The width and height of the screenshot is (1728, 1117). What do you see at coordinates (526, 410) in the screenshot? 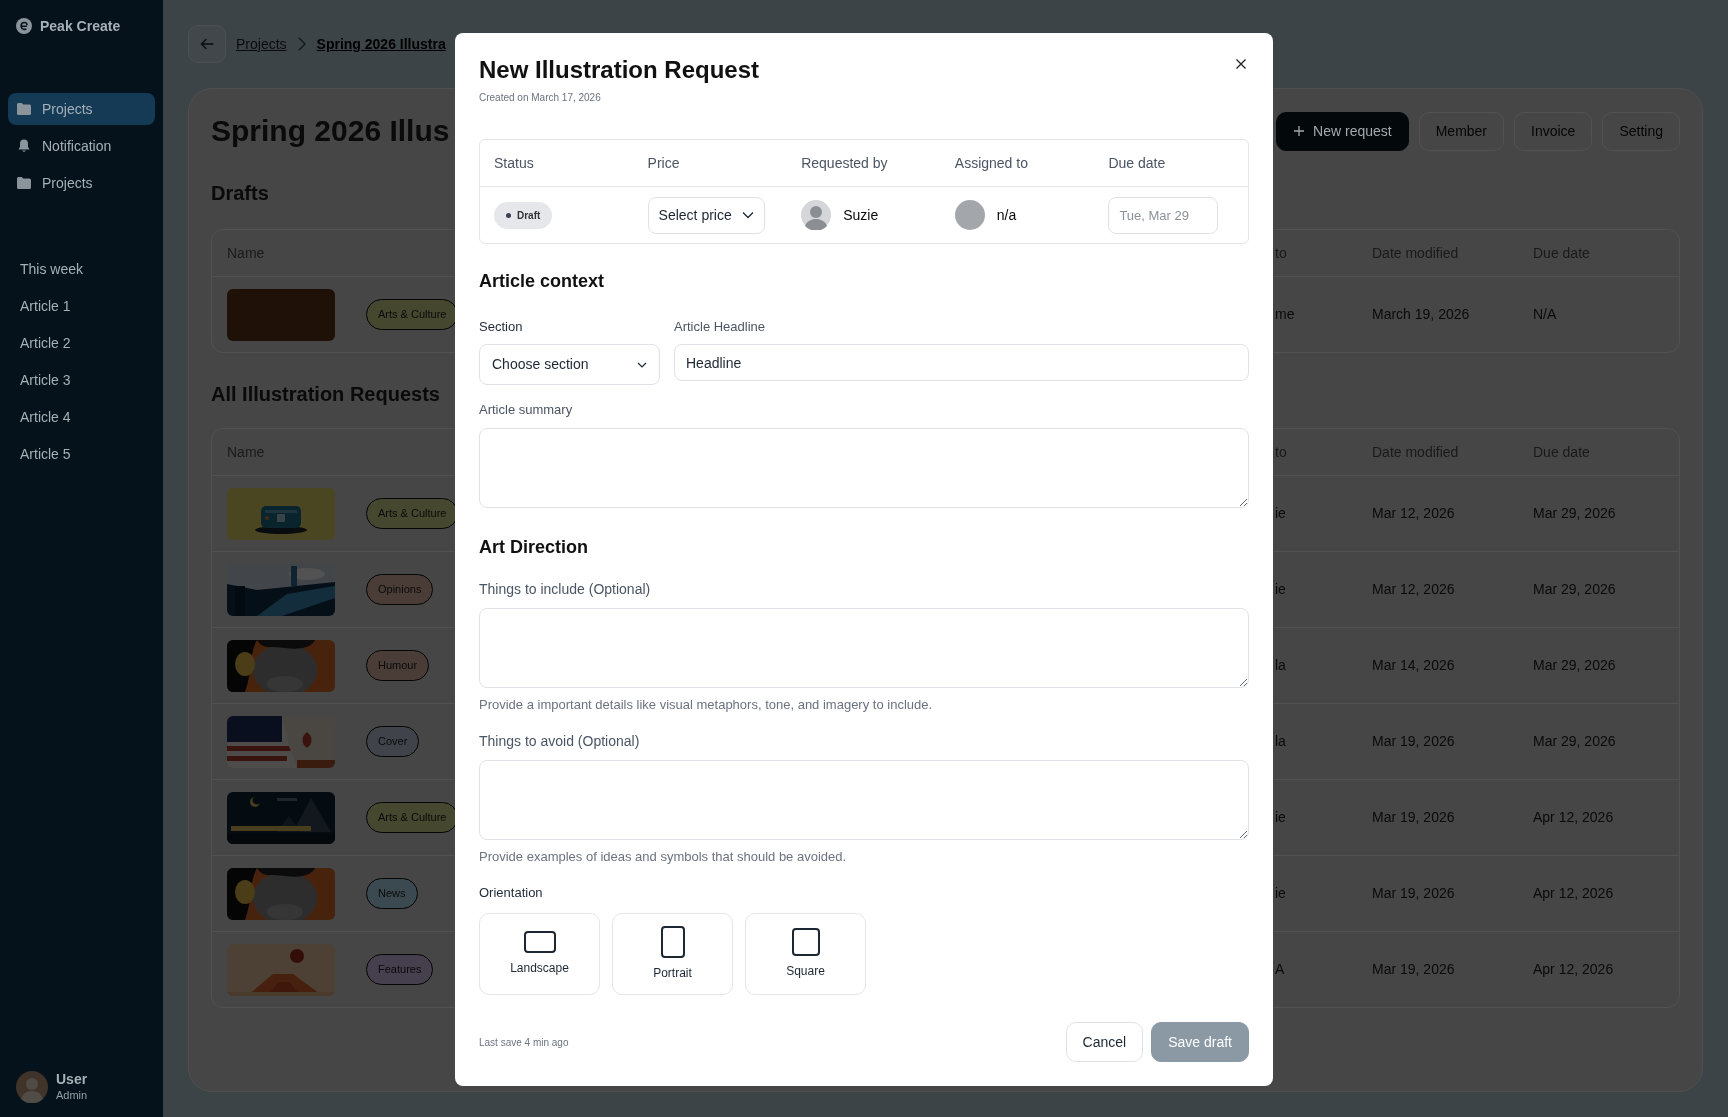
I see `field-label: Article summary` at bounding box center [526, 410].